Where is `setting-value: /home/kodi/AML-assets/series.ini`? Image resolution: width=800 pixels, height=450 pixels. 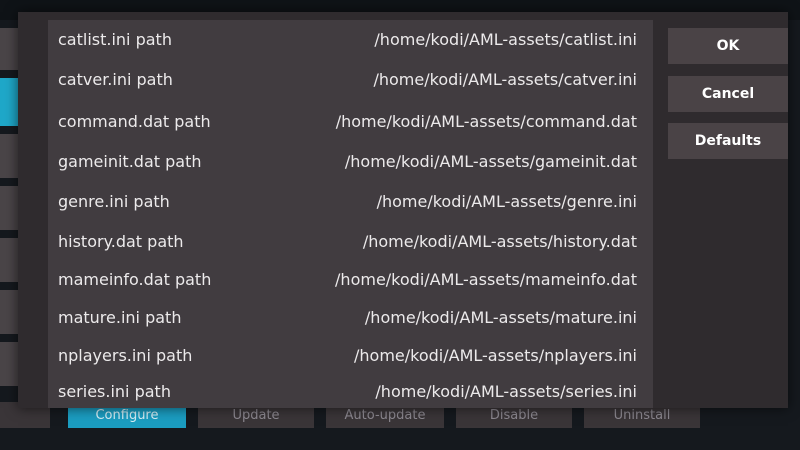 setting-value: /home/kodi/AML-assets/series.ini is located at coordinates (506, 391).